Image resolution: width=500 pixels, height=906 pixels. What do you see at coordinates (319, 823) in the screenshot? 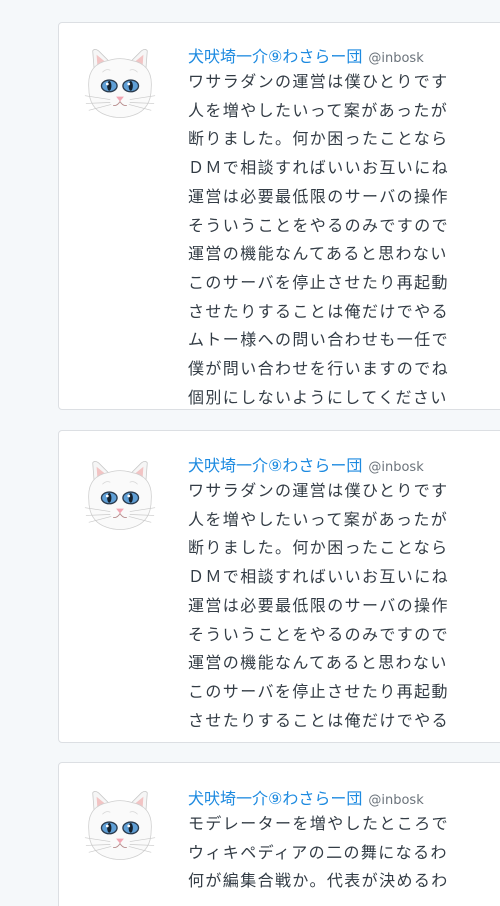
I see `post-text-line: モデレーターを増やしたところで` at bounding box center [319, 823].